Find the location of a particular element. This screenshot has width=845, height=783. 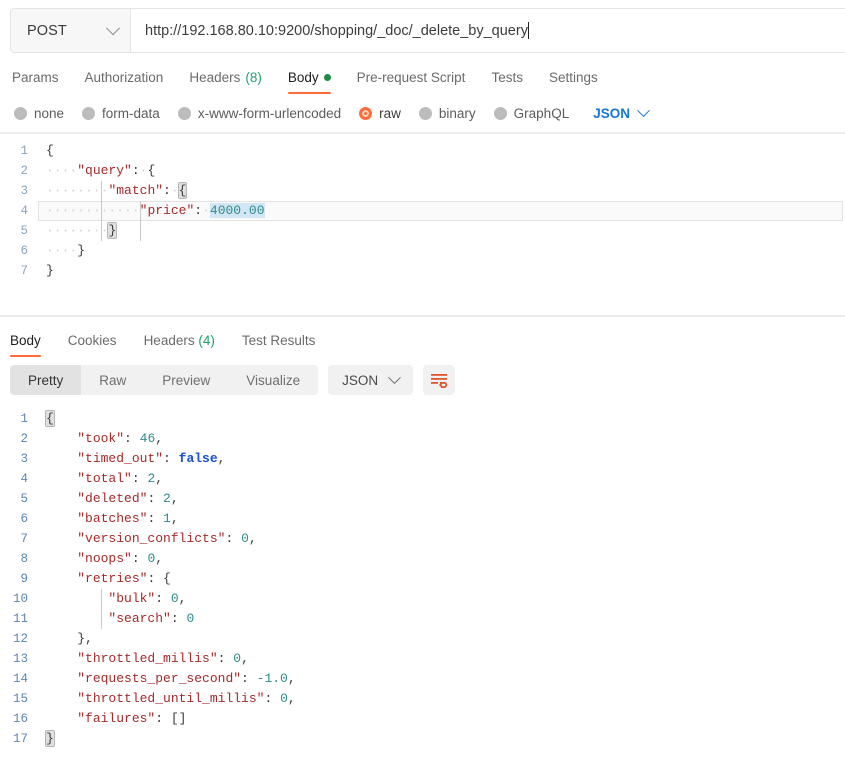

response-tab-body: Body is located at coordinates (25, 345).